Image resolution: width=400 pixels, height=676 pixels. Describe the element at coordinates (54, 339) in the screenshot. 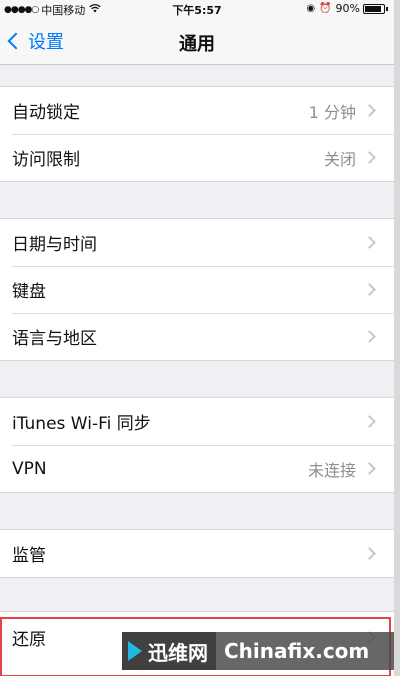

I see `row-label: 语言与地区` at that location.